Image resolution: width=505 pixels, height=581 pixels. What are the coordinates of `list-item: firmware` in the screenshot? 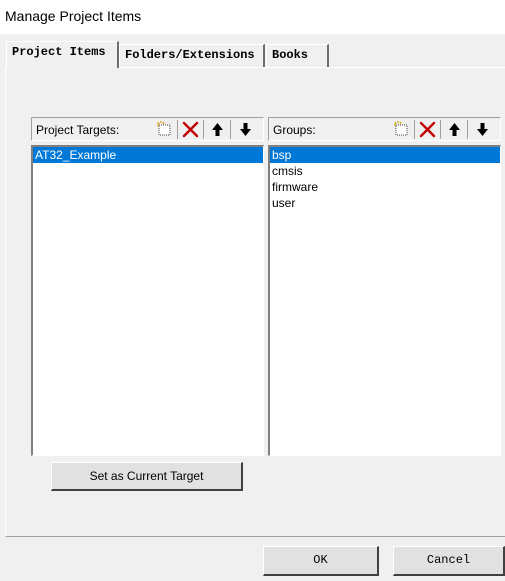 It's located at (385, 187).